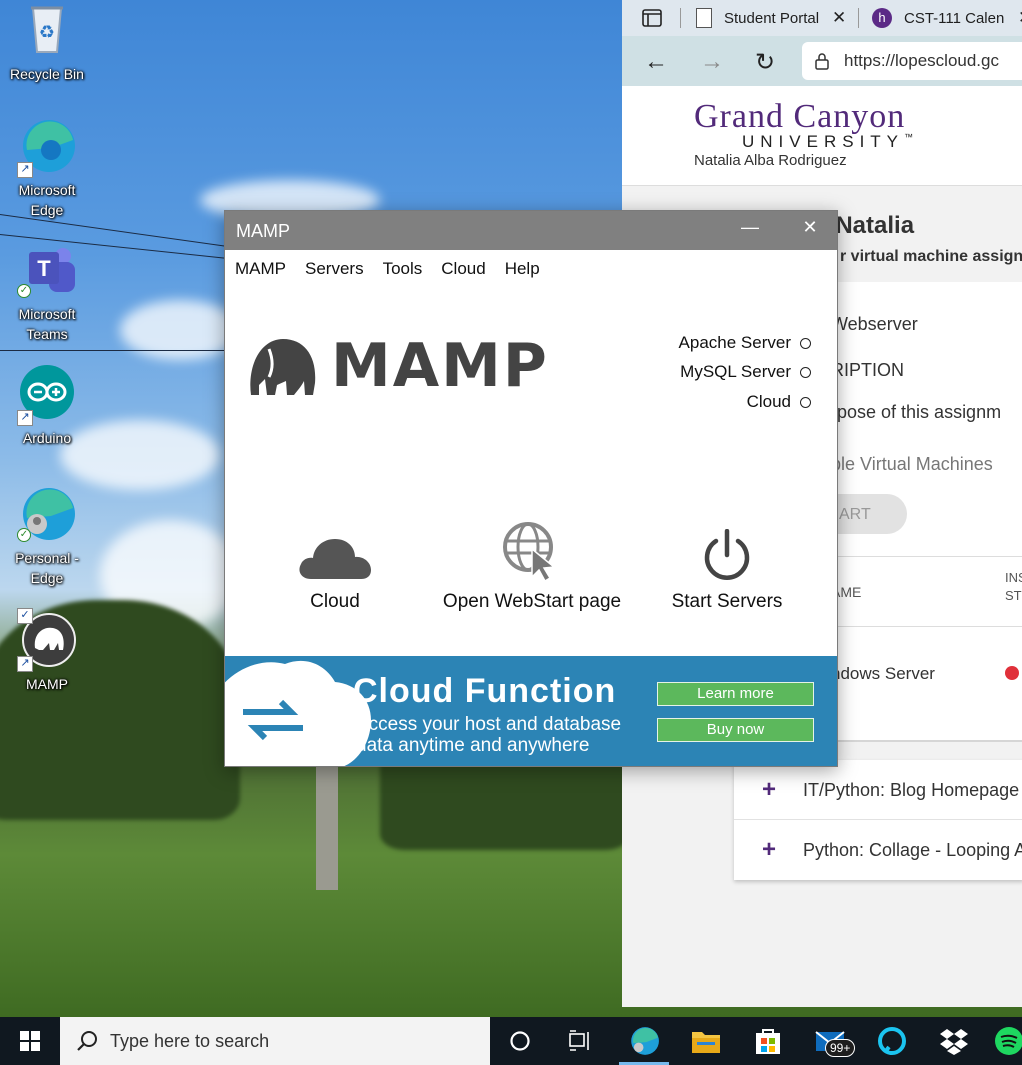 Image resolution: width=1022 pixels, height=1065 pixels. What do you see at coordinates (463, 269) in the screenshot?
I see `menu-cloud: Cloud` at bounding box center [463, 269].